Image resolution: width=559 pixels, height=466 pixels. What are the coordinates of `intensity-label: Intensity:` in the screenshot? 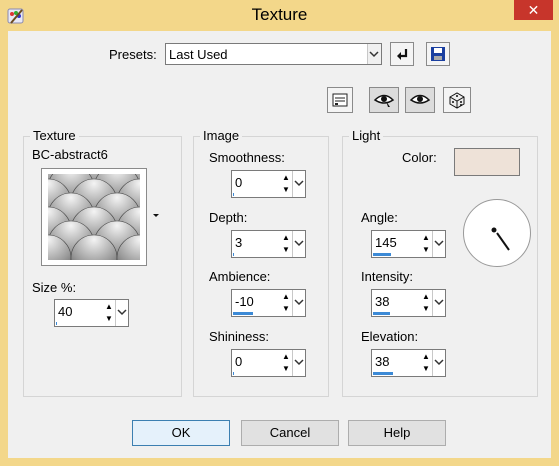 It's located at (387, 276).